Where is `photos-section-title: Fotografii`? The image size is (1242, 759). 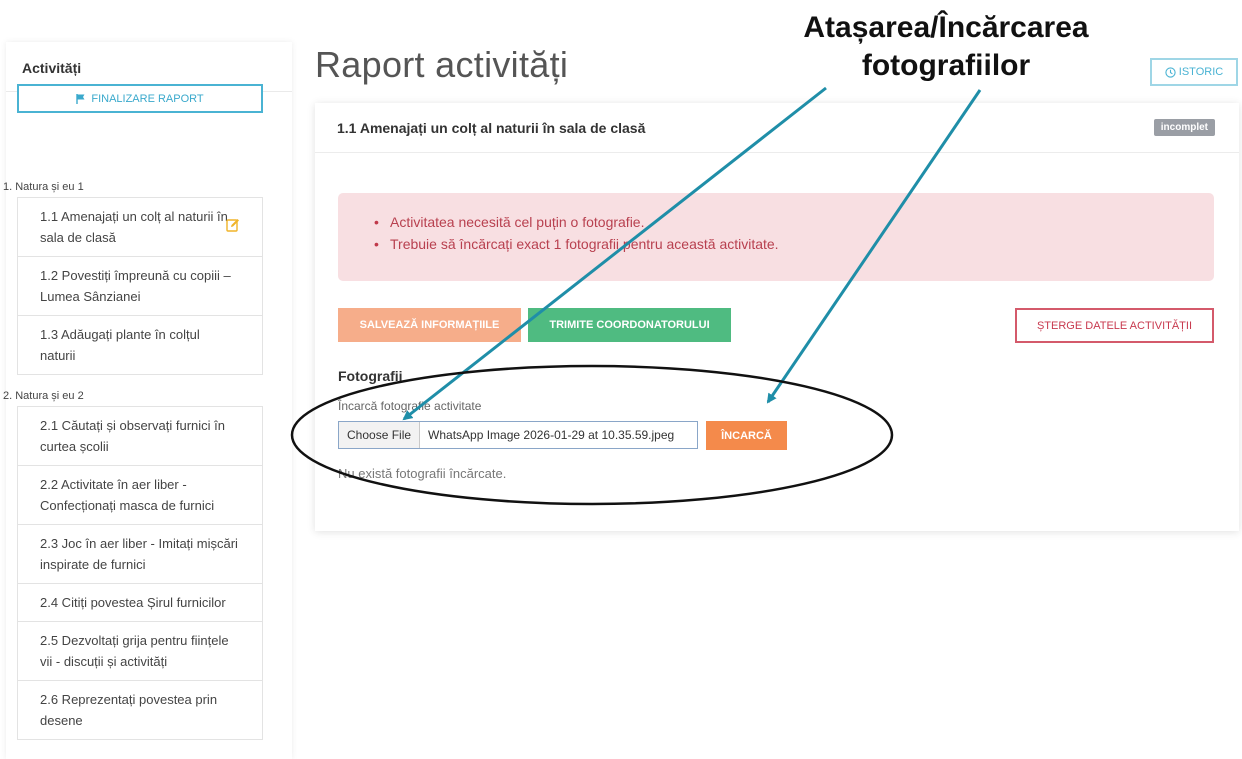 photos-section-title: Fotografii is located at coordinates (370, 376).